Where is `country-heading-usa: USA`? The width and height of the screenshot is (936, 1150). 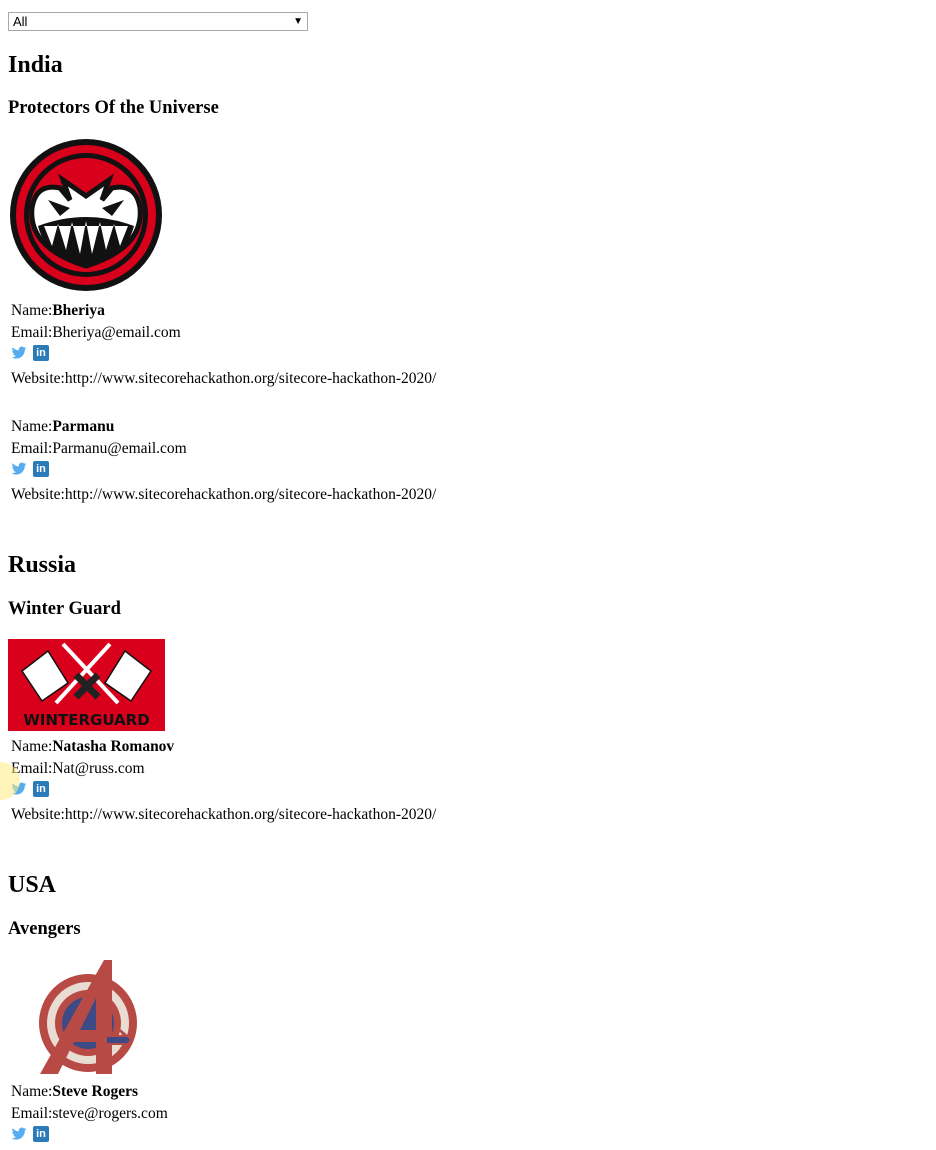
country-heading-usa: USA is located at coordinates (32, 885).